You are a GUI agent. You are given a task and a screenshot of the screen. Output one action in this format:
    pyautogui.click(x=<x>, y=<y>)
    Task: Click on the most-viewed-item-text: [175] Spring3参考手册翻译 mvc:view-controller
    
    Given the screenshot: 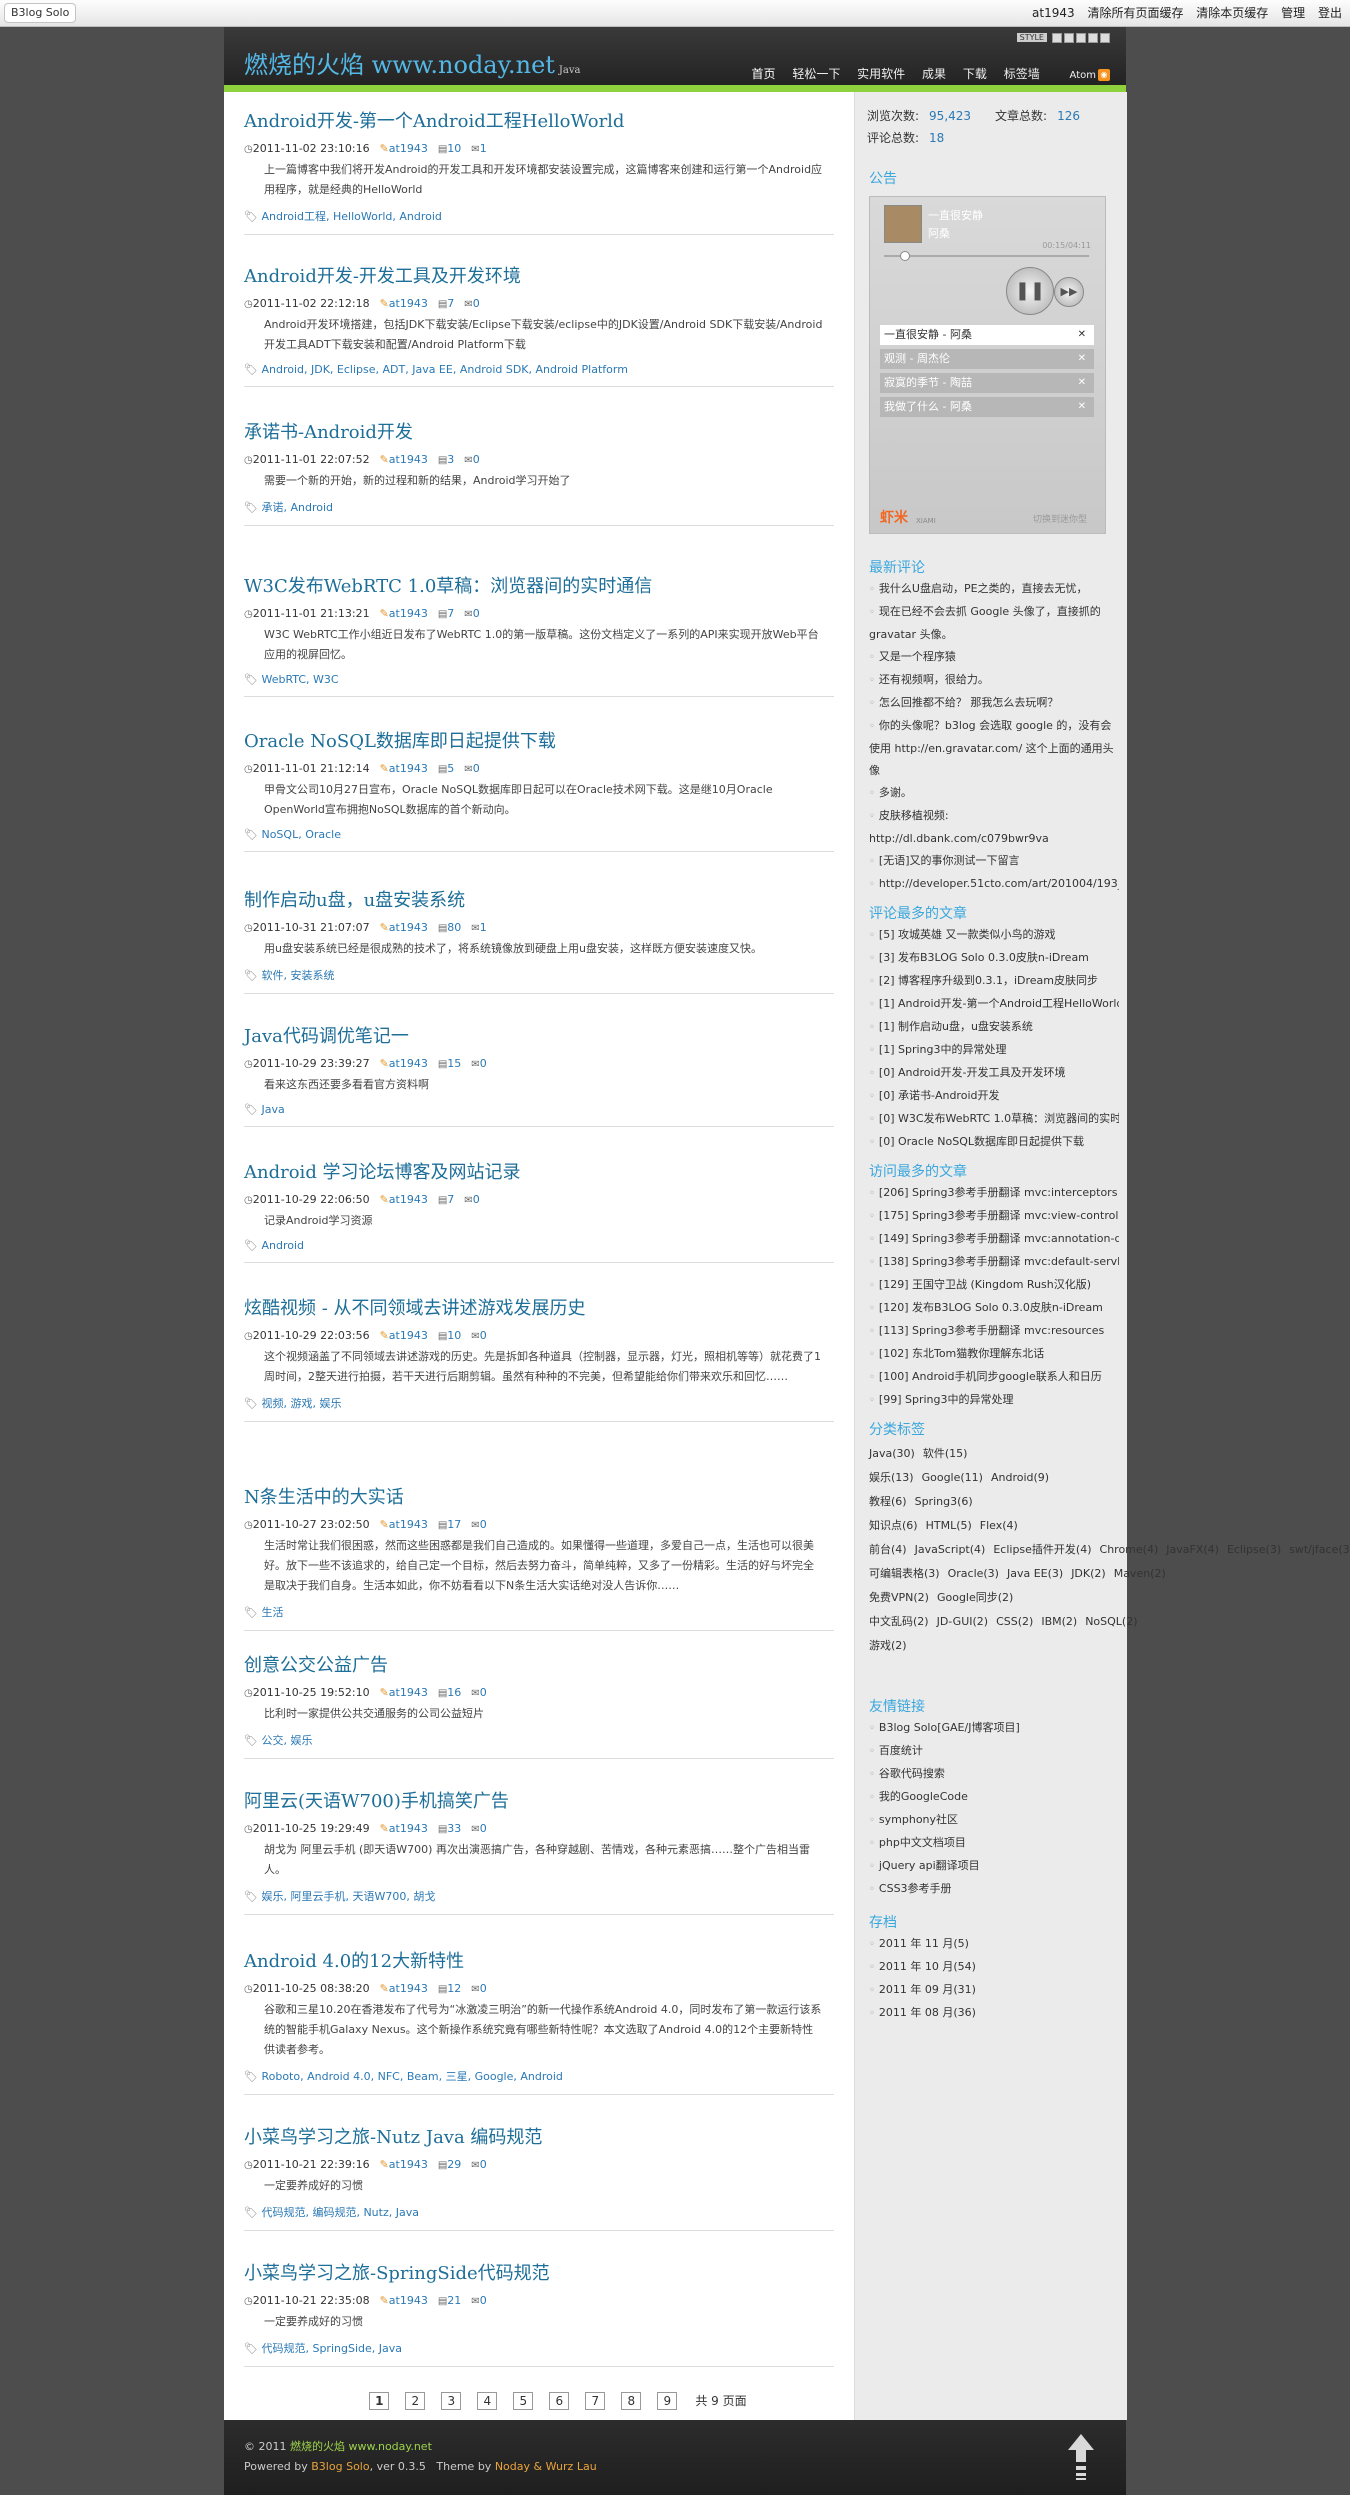 What is the action you would take?
    pyautogui.click(x=999, y=1215)
    